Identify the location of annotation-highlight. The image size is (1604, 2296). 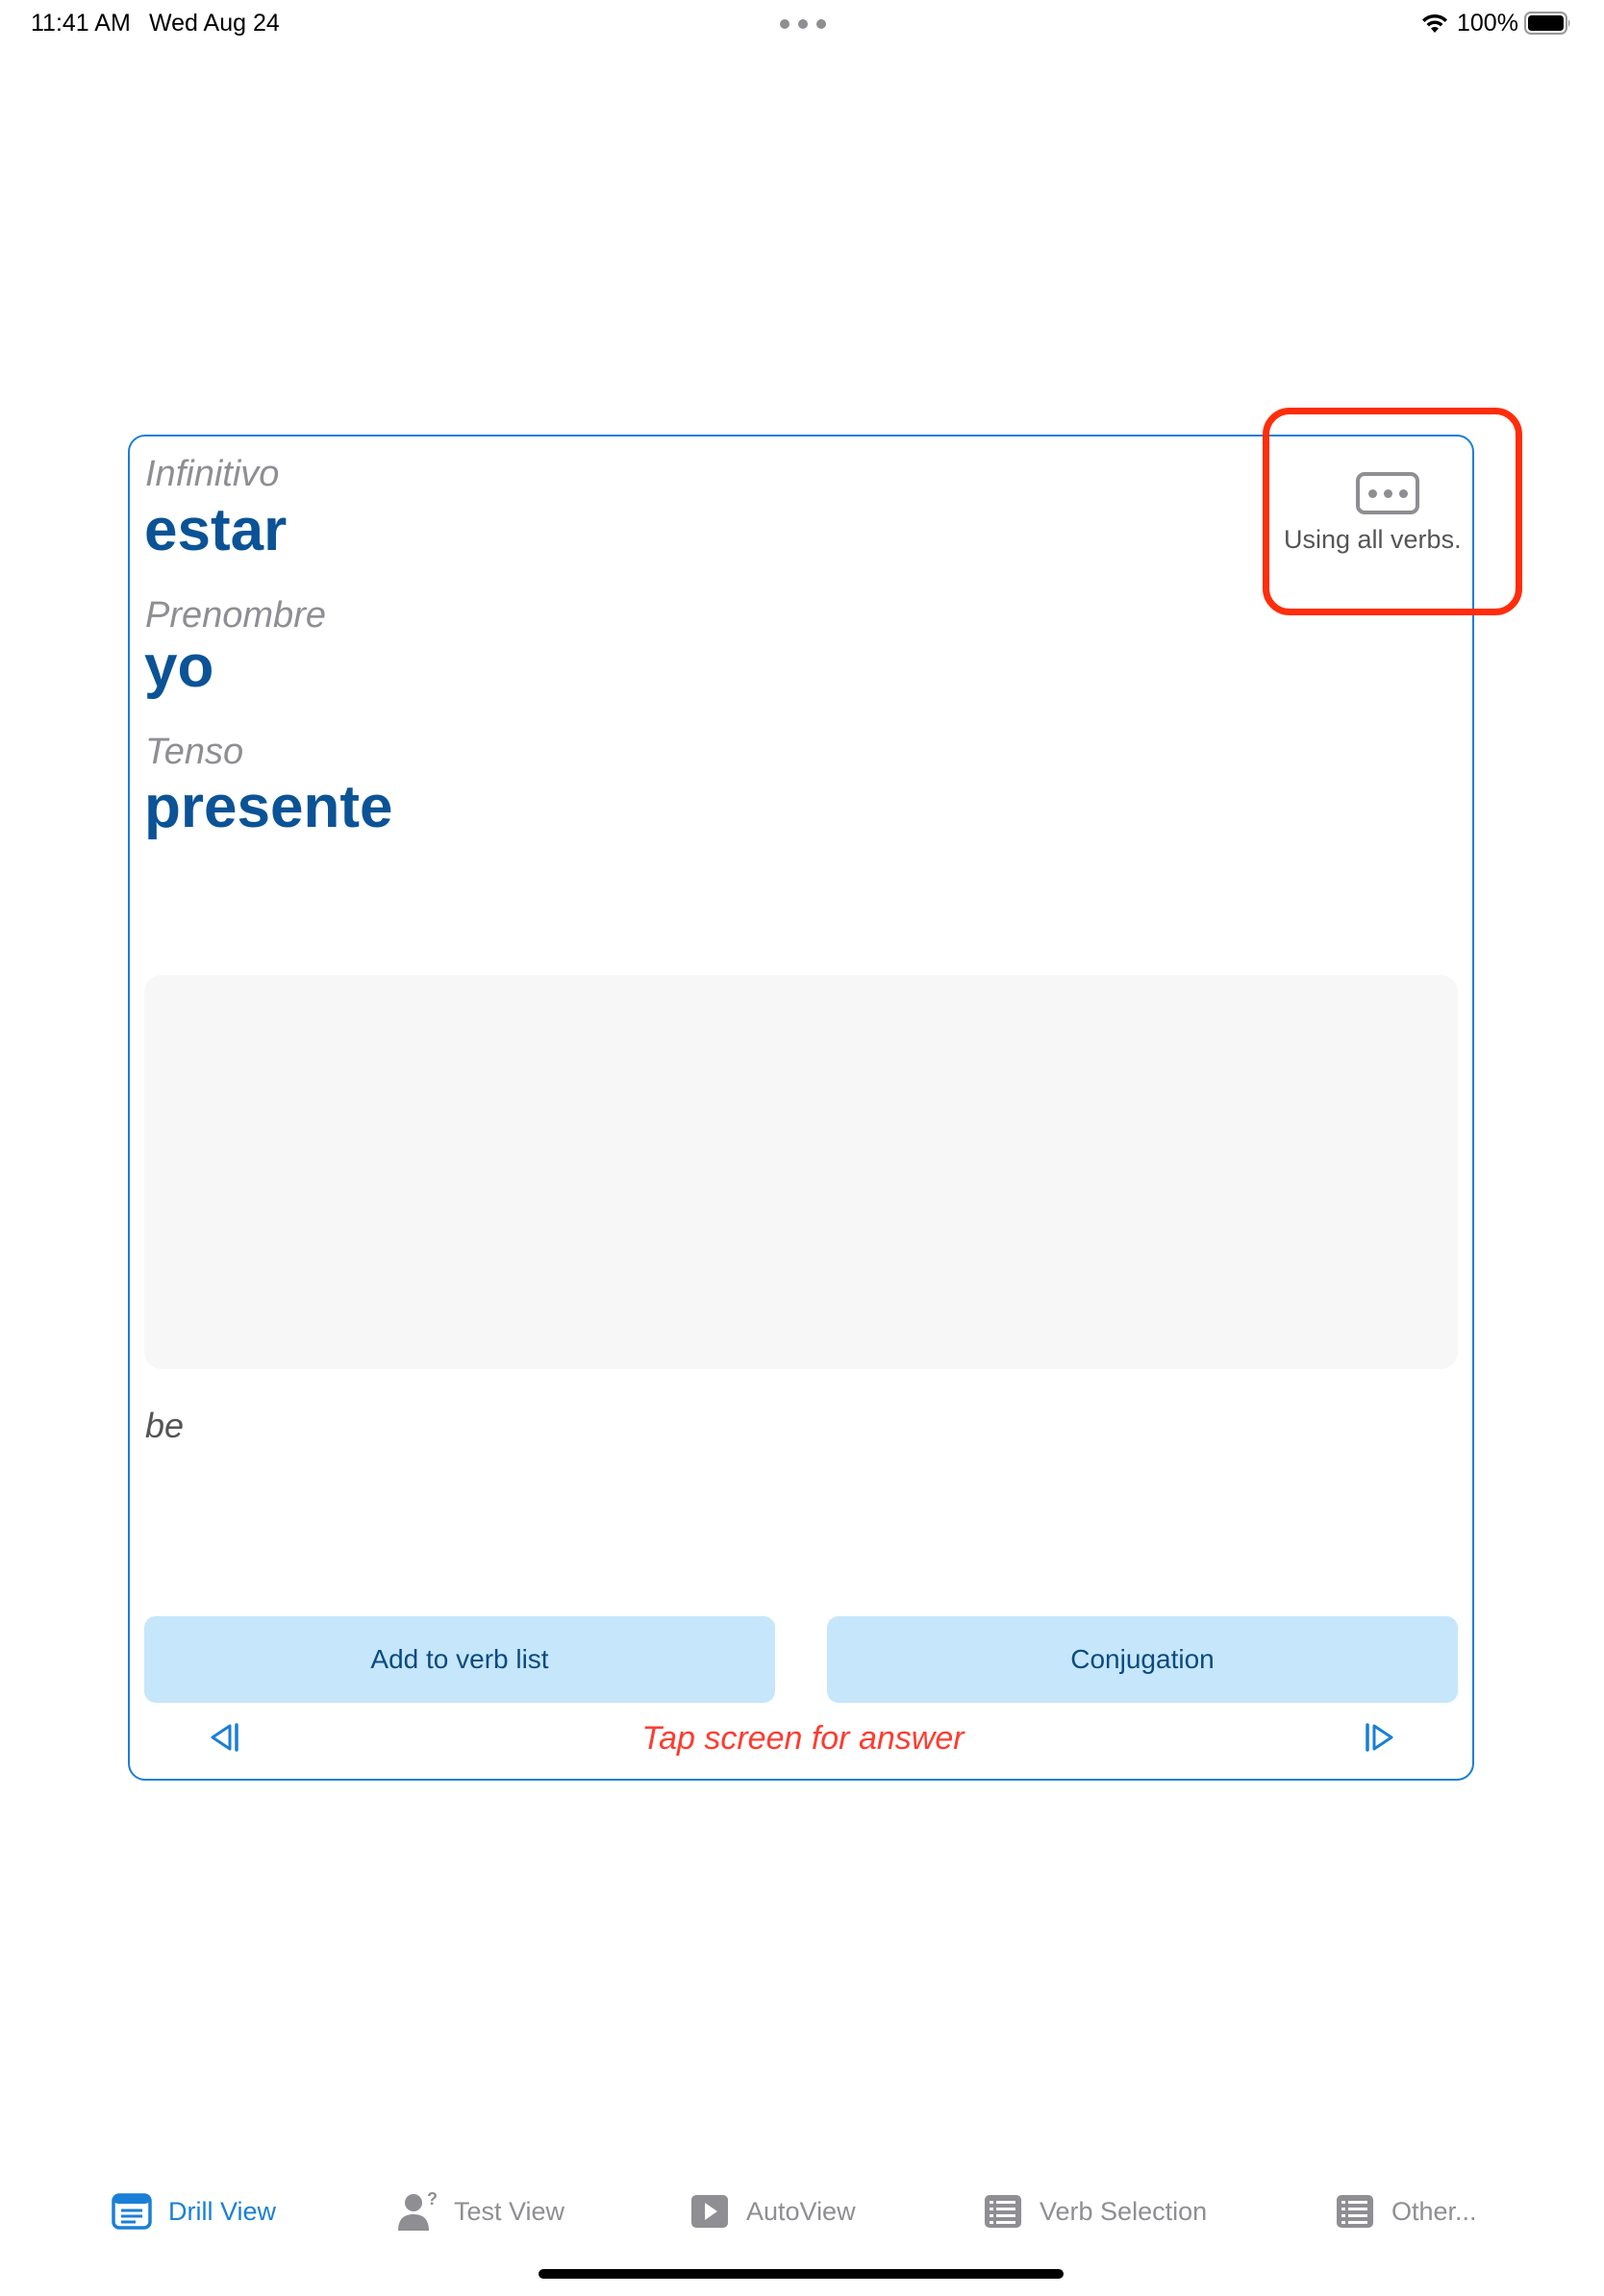
(1392, 511).